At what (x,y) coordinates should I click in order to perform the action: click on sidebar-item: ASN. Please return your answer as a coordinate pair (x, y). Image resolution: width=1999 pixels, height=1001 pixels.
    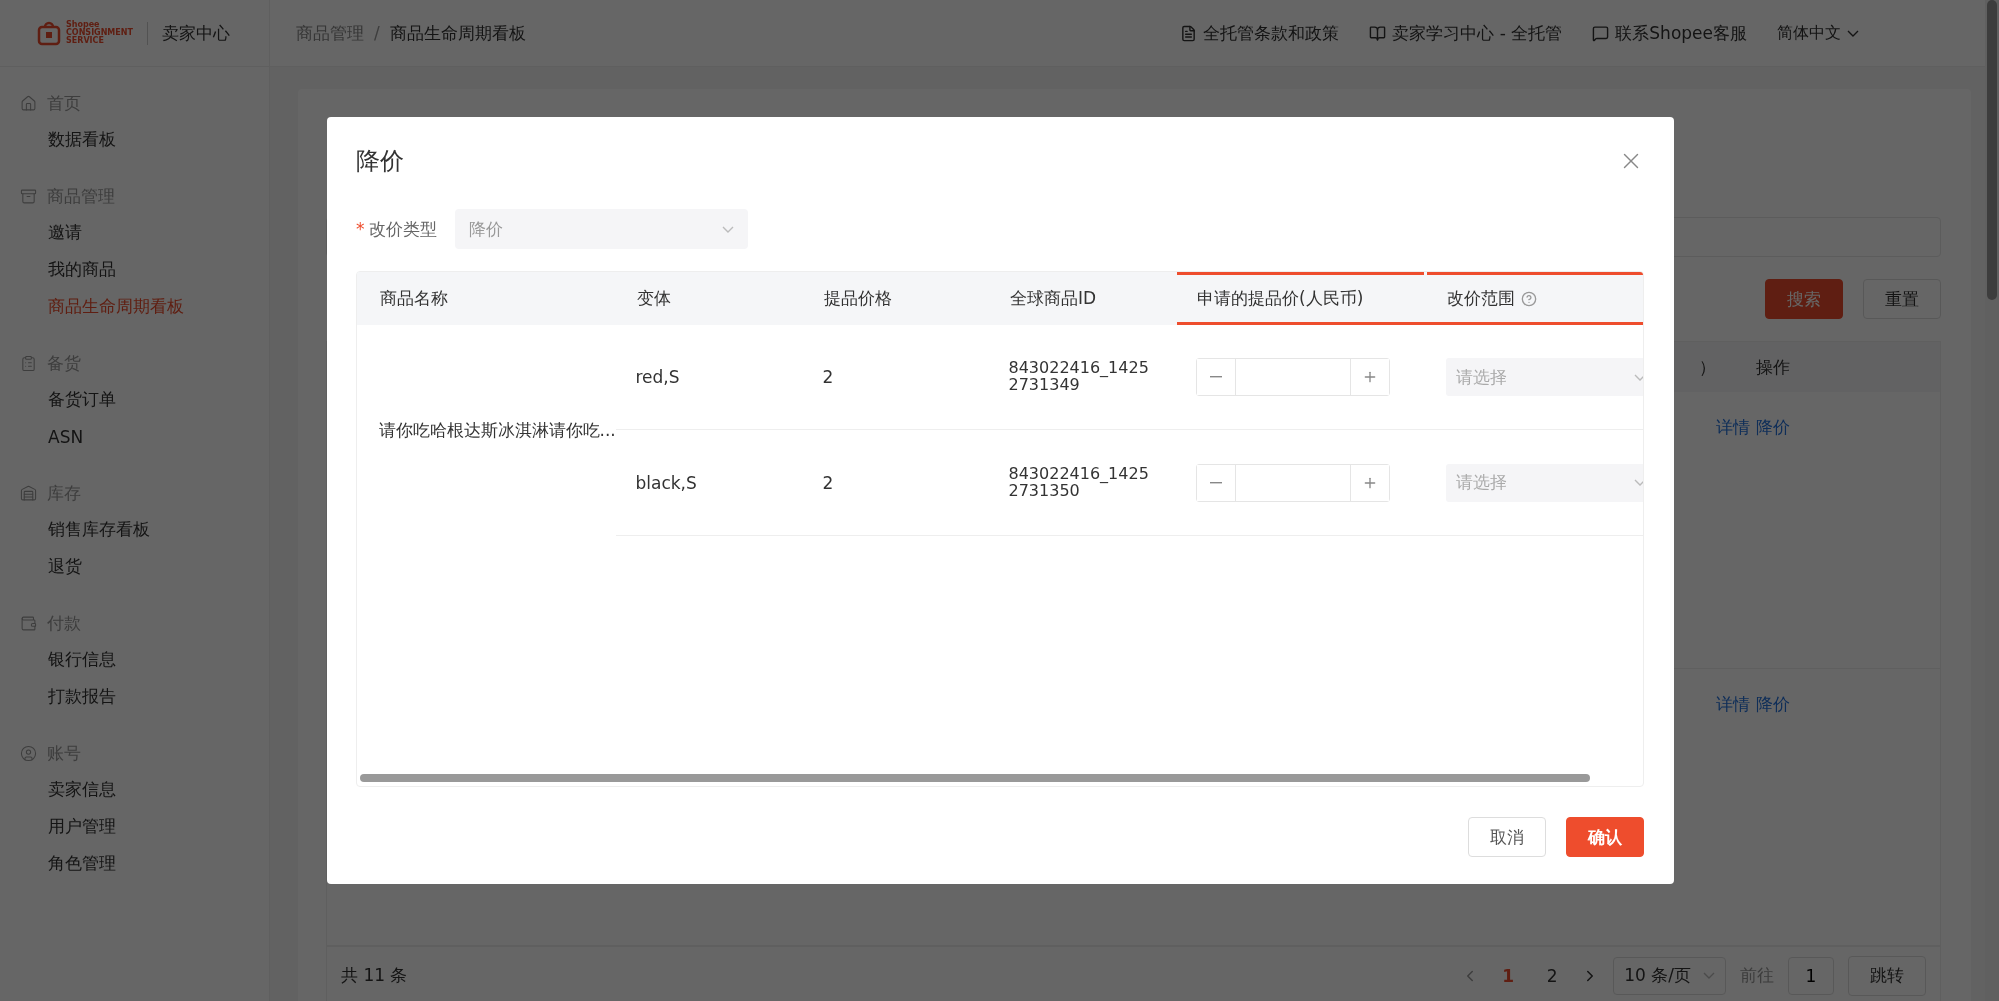
    Looking at the image, I should click on (134, 436).